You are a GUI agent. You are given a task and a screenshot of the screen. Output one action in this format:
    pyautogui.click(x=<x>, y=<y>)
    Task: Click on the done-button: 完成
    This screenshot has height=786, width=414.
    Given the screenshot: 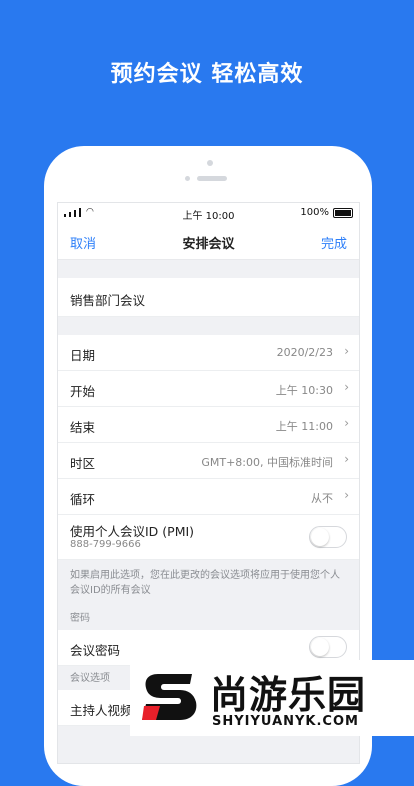 What is the action you would take?
    pyautogui.click(x=334, y=242)
    